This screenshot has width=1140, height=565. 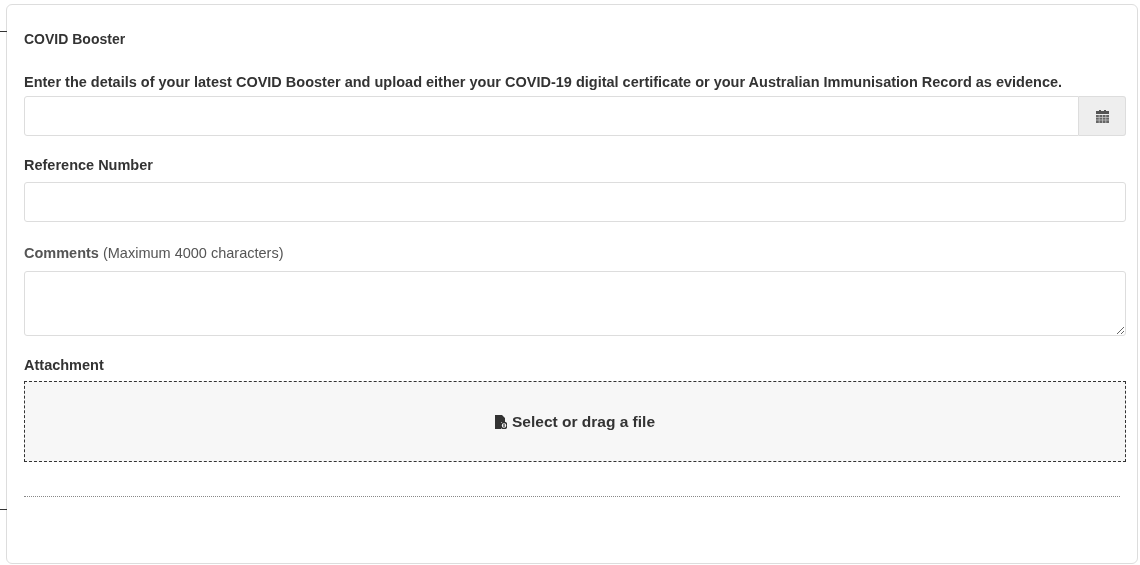 I want to click on file-upload-icon, so click(x=501, y=421).